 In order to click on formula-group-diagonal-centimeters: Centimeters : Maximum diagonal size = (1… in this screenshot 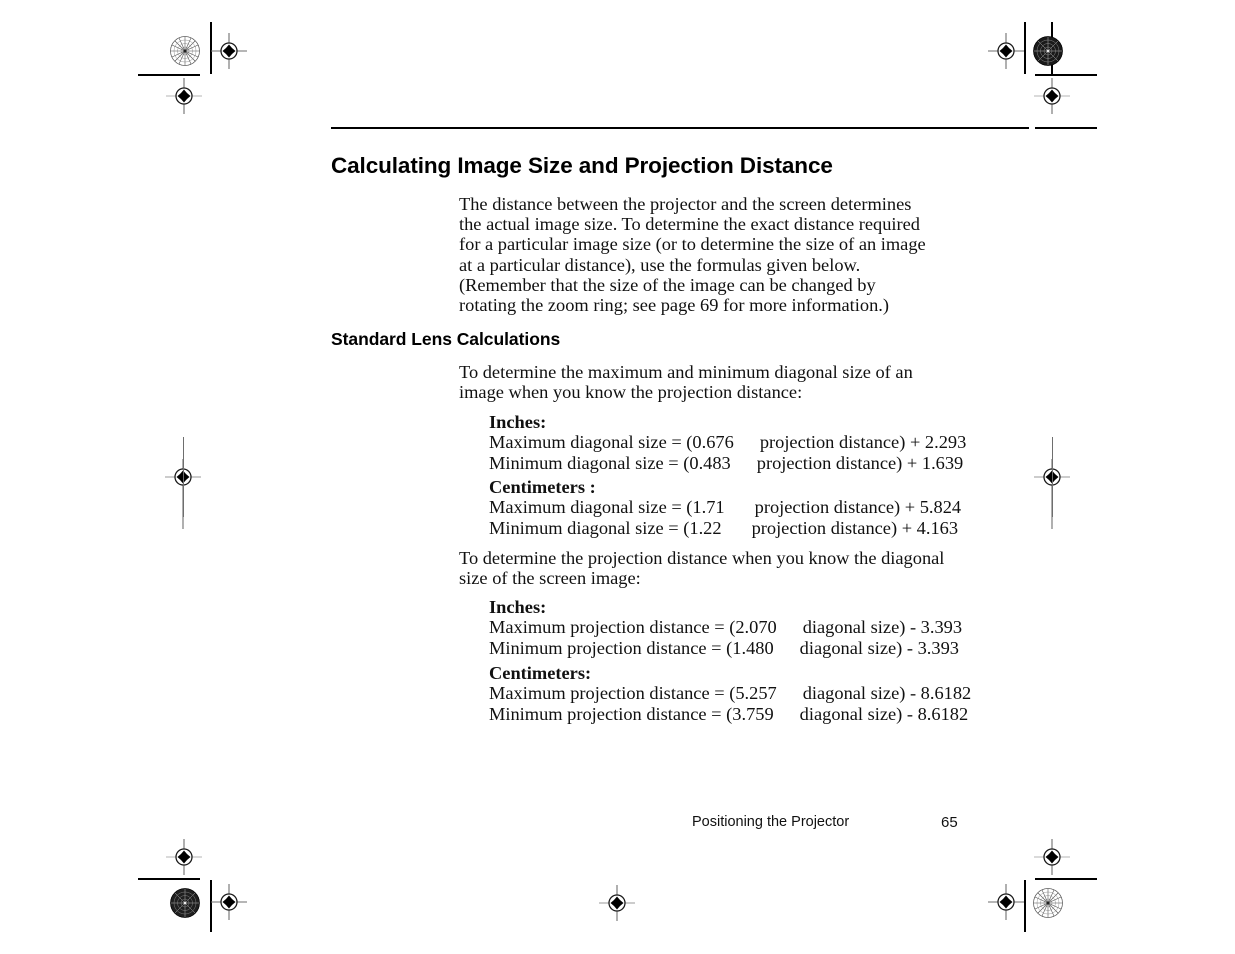, I will do `click(725, 507)`.